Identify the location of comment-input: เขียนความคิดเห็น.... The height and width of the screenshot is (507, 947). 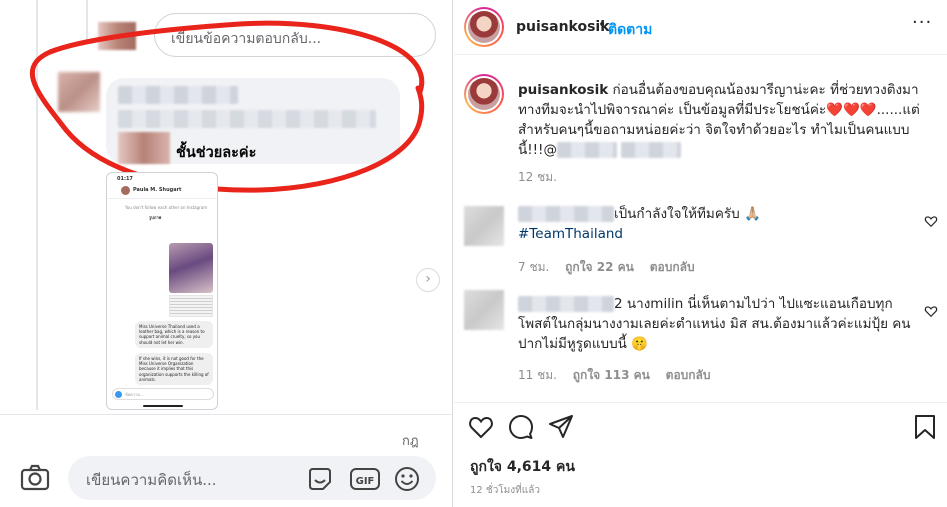
(252, 478).